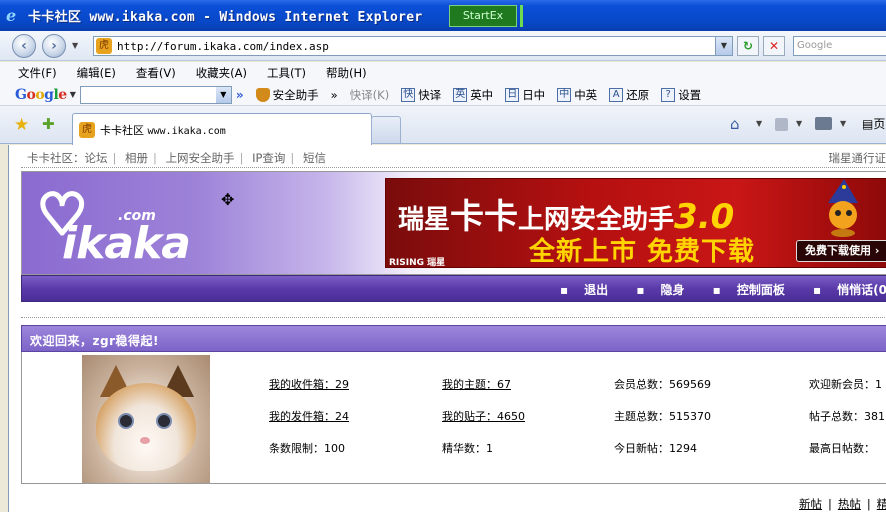 The height and width of the screenshot is (512, 886). Describe the element at coordinates (839, 46) in the screenshot. I see `search-input: Google` at that location.